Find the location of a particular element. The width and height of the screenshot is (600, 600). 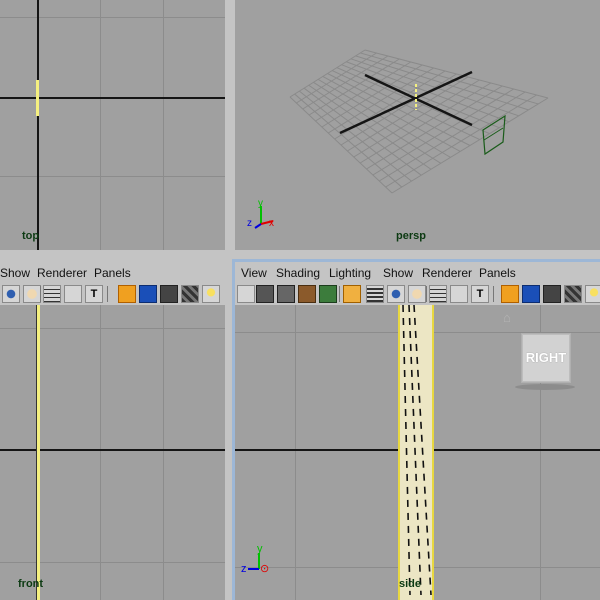

select-camera-icon is located at coordinates (246, 294).